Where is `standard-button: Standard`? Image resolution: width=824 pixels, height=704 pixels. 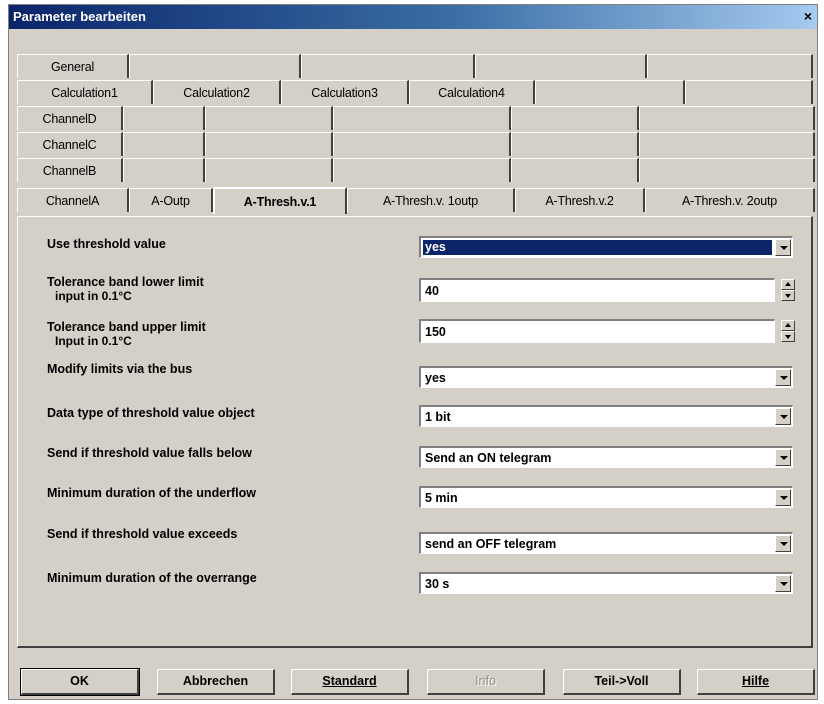 standard-button: Standard is located at coordinates (350, 682).